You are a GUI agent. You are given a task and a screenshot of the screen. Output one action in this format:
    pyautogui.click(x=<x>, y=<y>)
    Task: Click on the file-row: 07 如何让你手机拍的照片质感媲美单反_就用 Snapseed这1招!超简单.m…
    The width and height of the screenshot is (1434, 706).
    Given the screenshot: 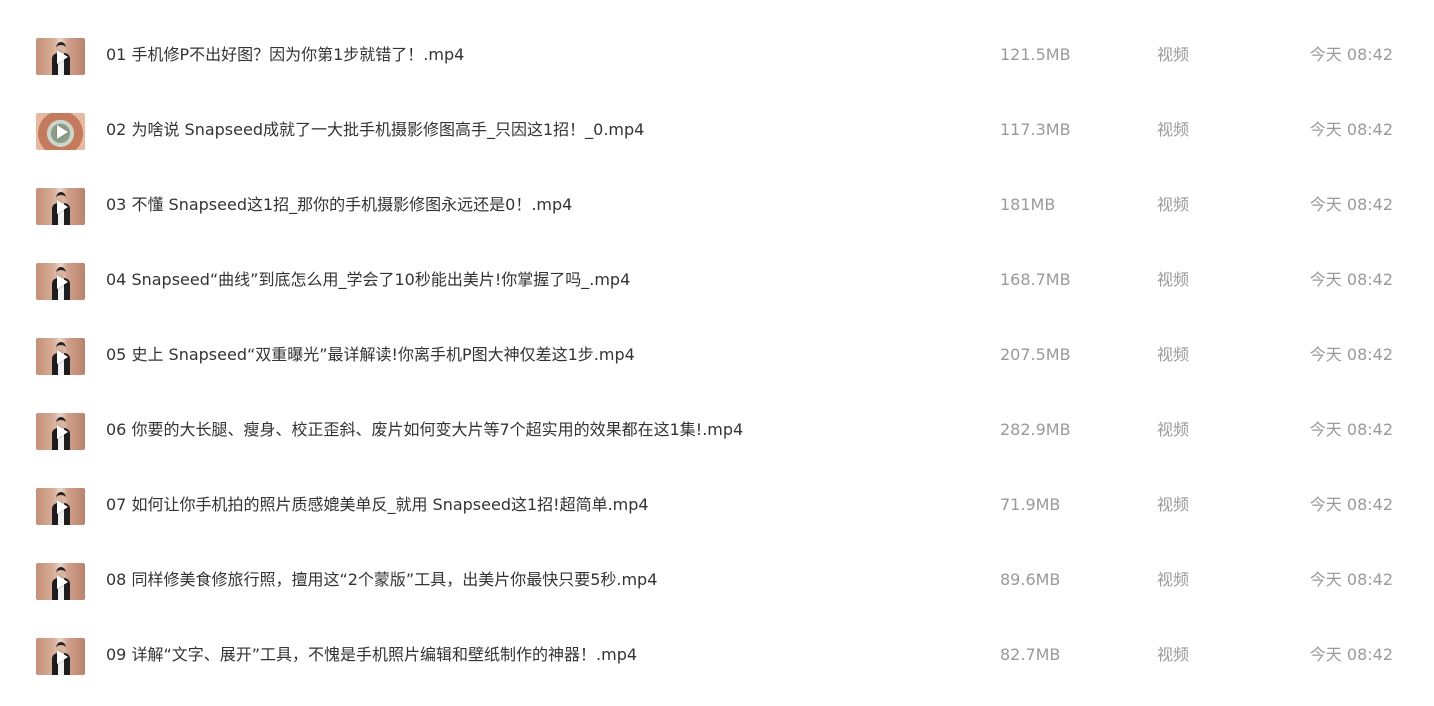 What is the action you would take?
    pyautogui.click(x=717, y=518)
    